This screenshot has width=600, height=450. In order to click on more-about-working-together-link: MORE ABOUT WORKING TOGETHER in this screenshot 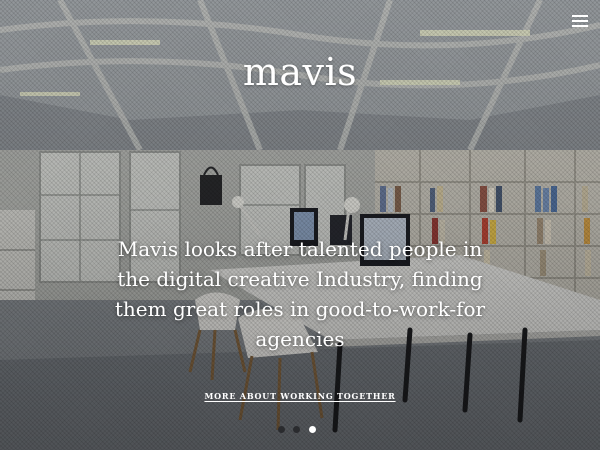, I will do `click(299, 396)`.